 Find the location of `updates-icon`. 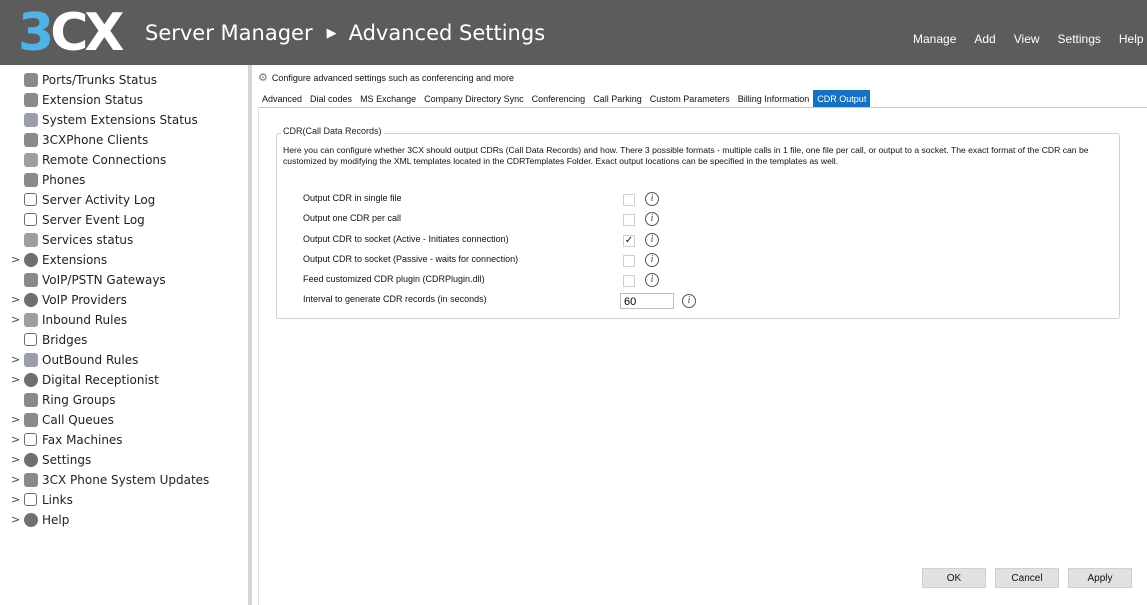

updates-icon is located at coordinates (31, 480).